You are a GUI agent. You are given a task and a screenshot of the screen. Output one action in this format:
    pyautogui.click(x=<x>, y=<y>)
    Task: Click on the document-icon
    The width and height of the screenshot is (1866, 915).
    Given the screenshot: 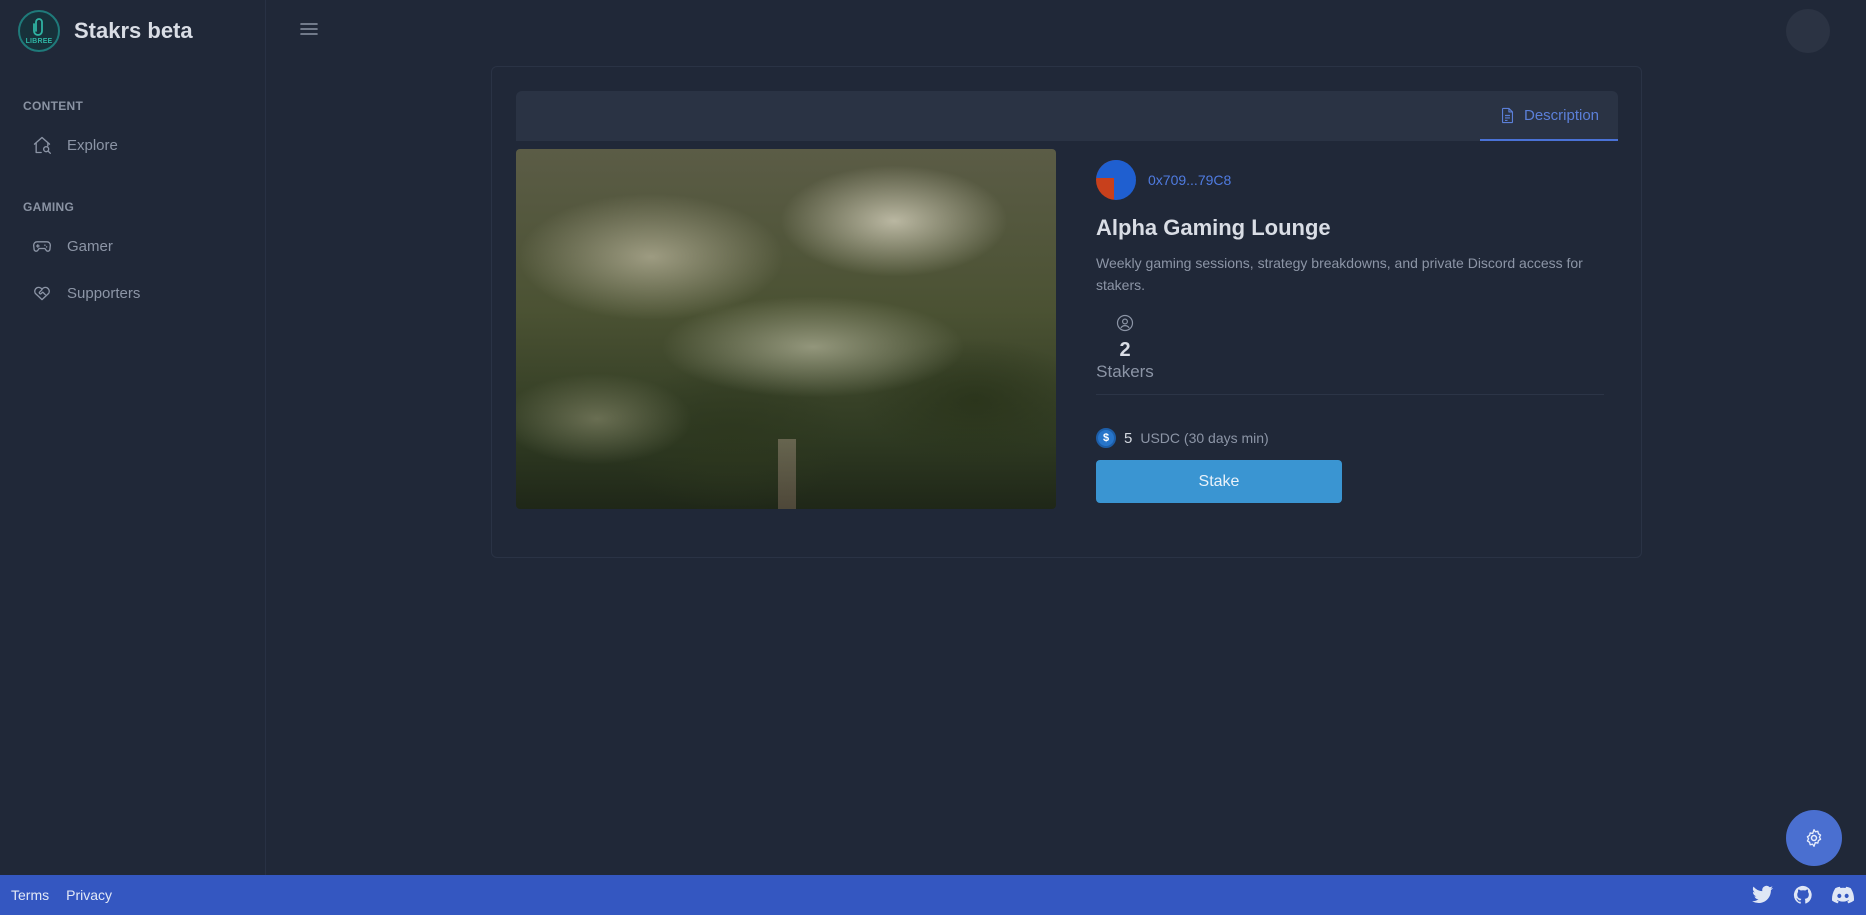 What is the action you would take?
    pyautogui.click(x=1507, y=115)
    